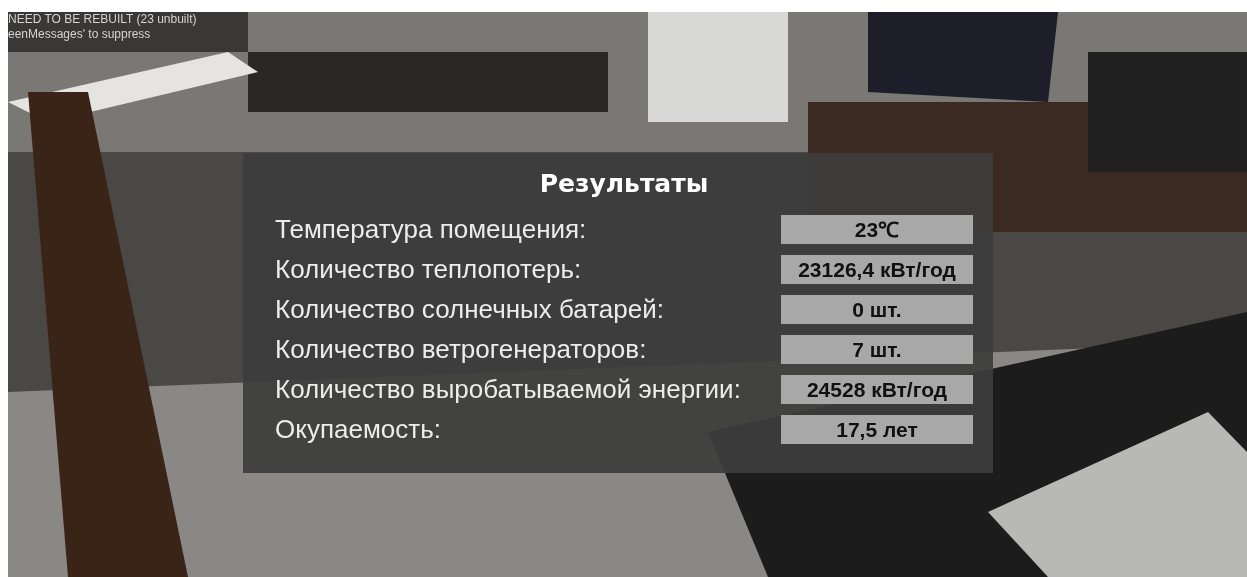  I want to click on result-label: Количество теплопотерь:, so click(429, 269).